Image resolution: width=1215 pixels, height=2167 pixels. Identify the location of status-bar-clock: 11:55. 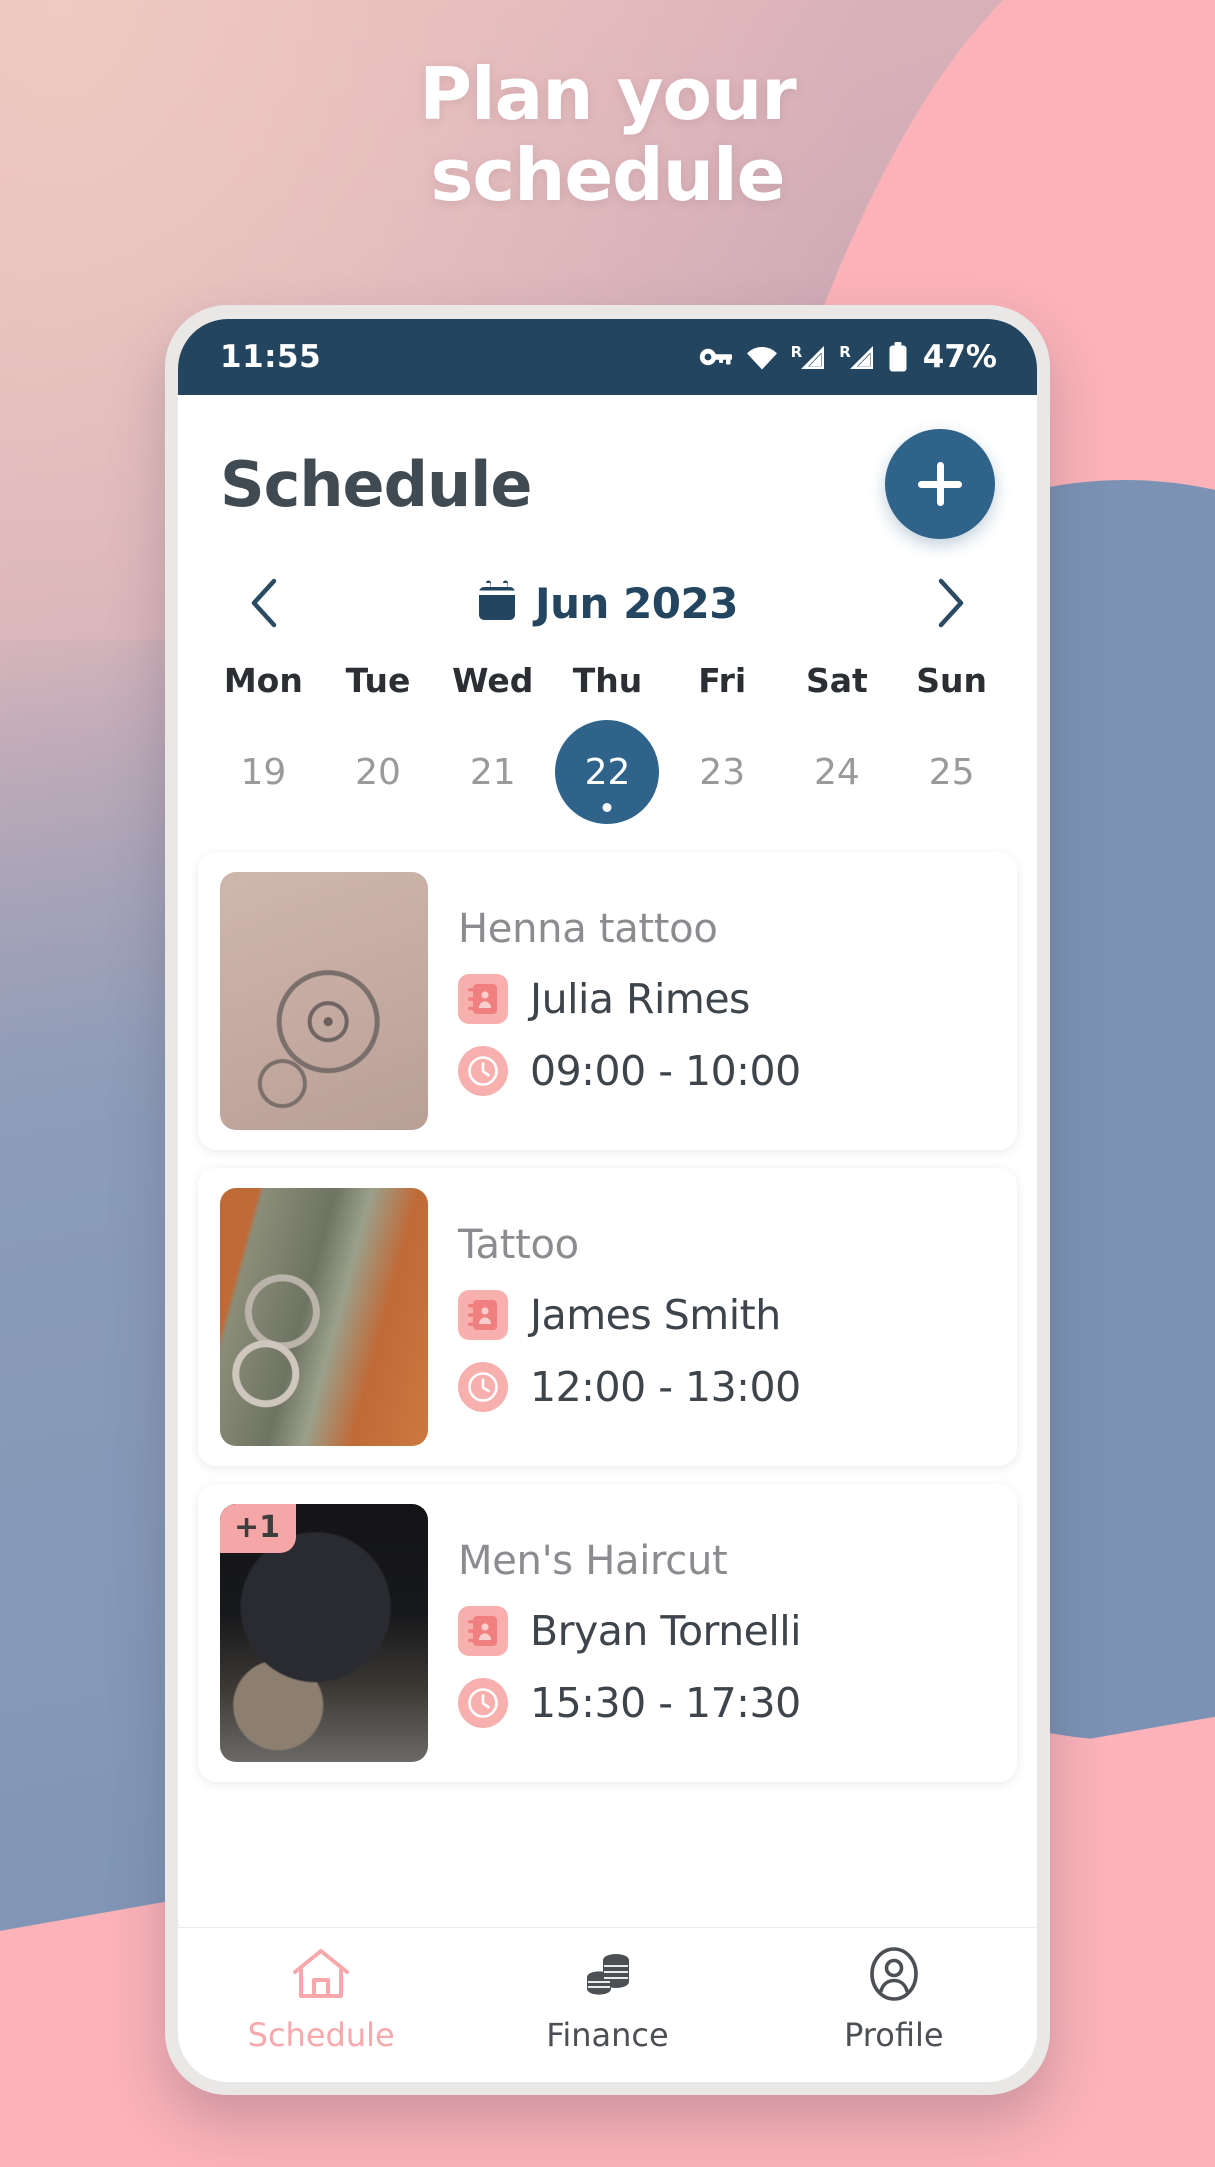
(271, 357).